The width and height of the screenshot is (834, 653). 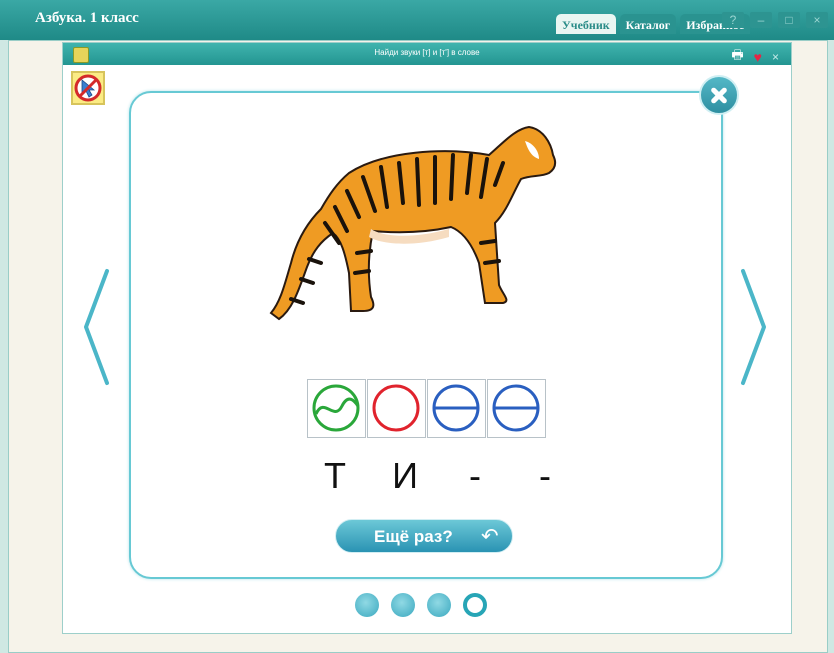 What do you see at coordinates (733, 20) in the screenshot?
I see `help-button: ?` at bounding box center [733, 20].